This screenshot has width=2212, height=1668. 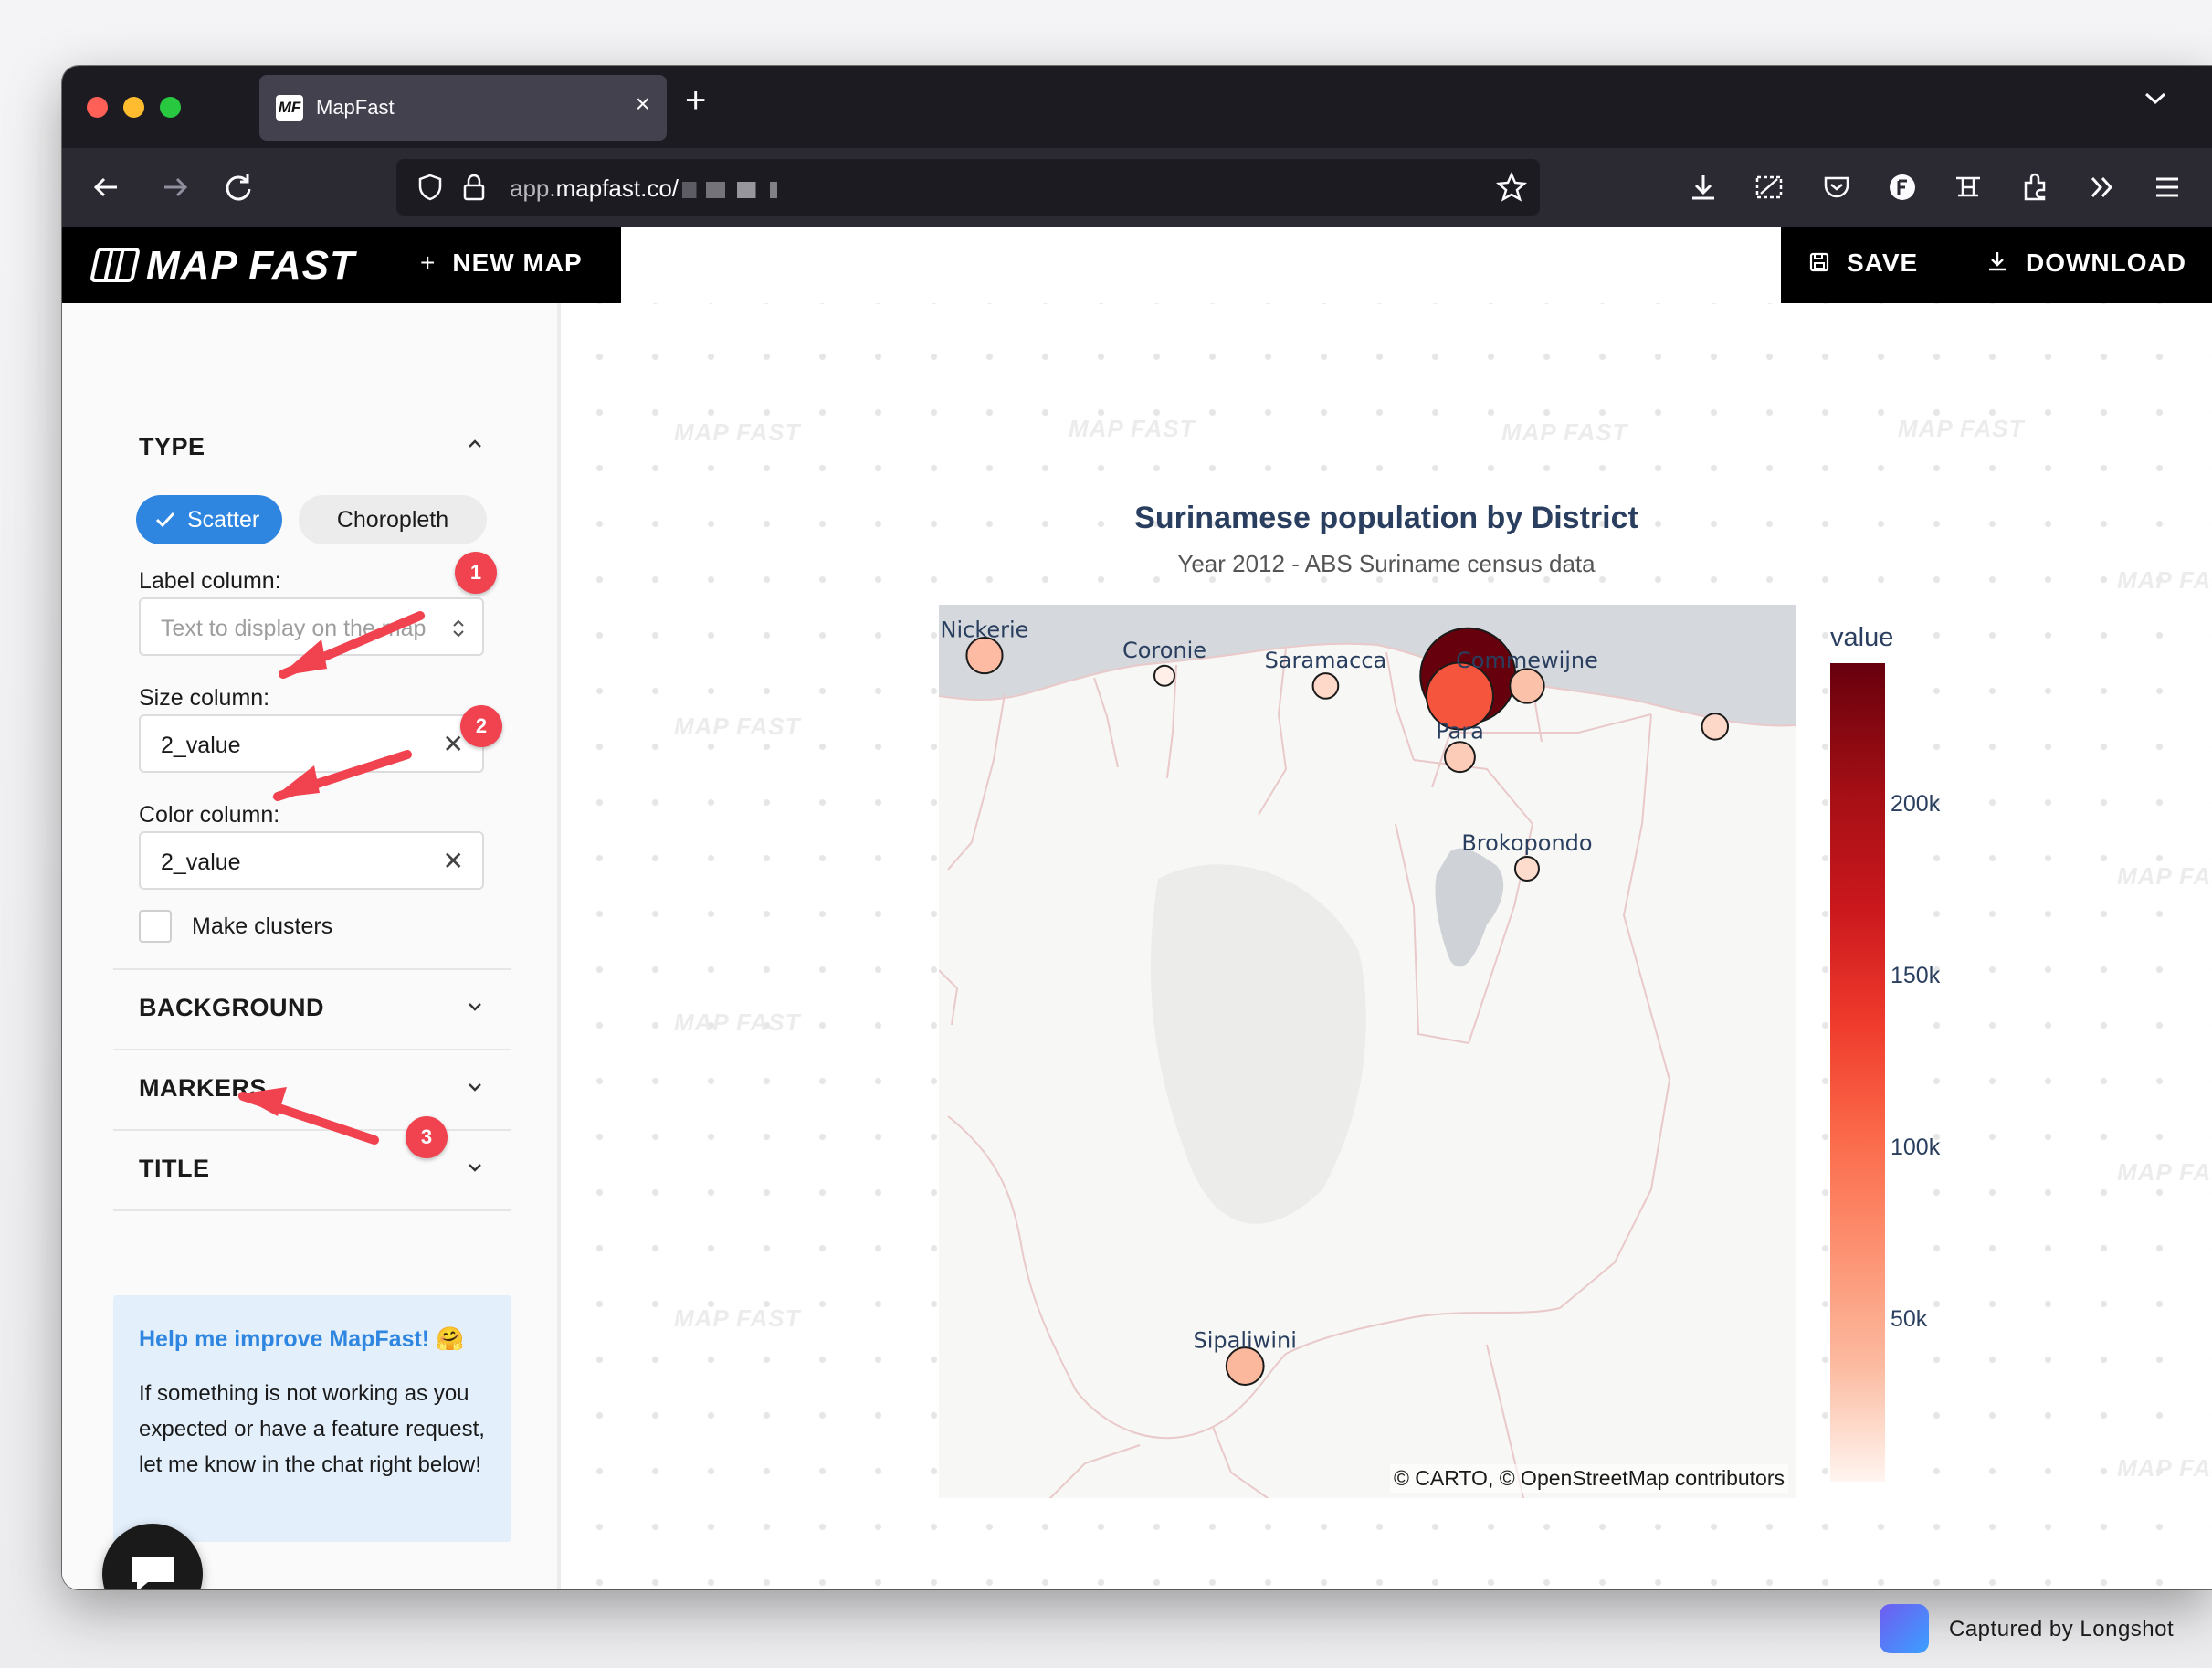 I want to click on capture-credit: Captured by Longshot, so click(x=2062, y=1630).